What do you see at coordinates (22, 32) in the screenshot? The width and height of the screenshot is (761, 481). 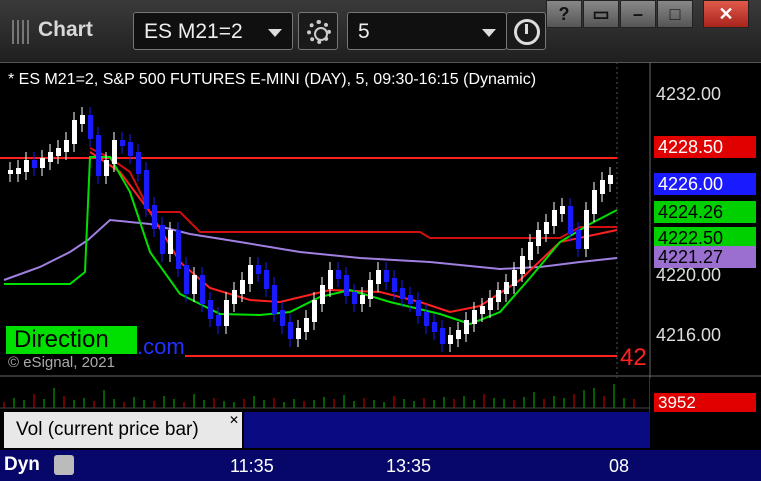 I see `drag-grip-icon` at bounding box center [22, 32].